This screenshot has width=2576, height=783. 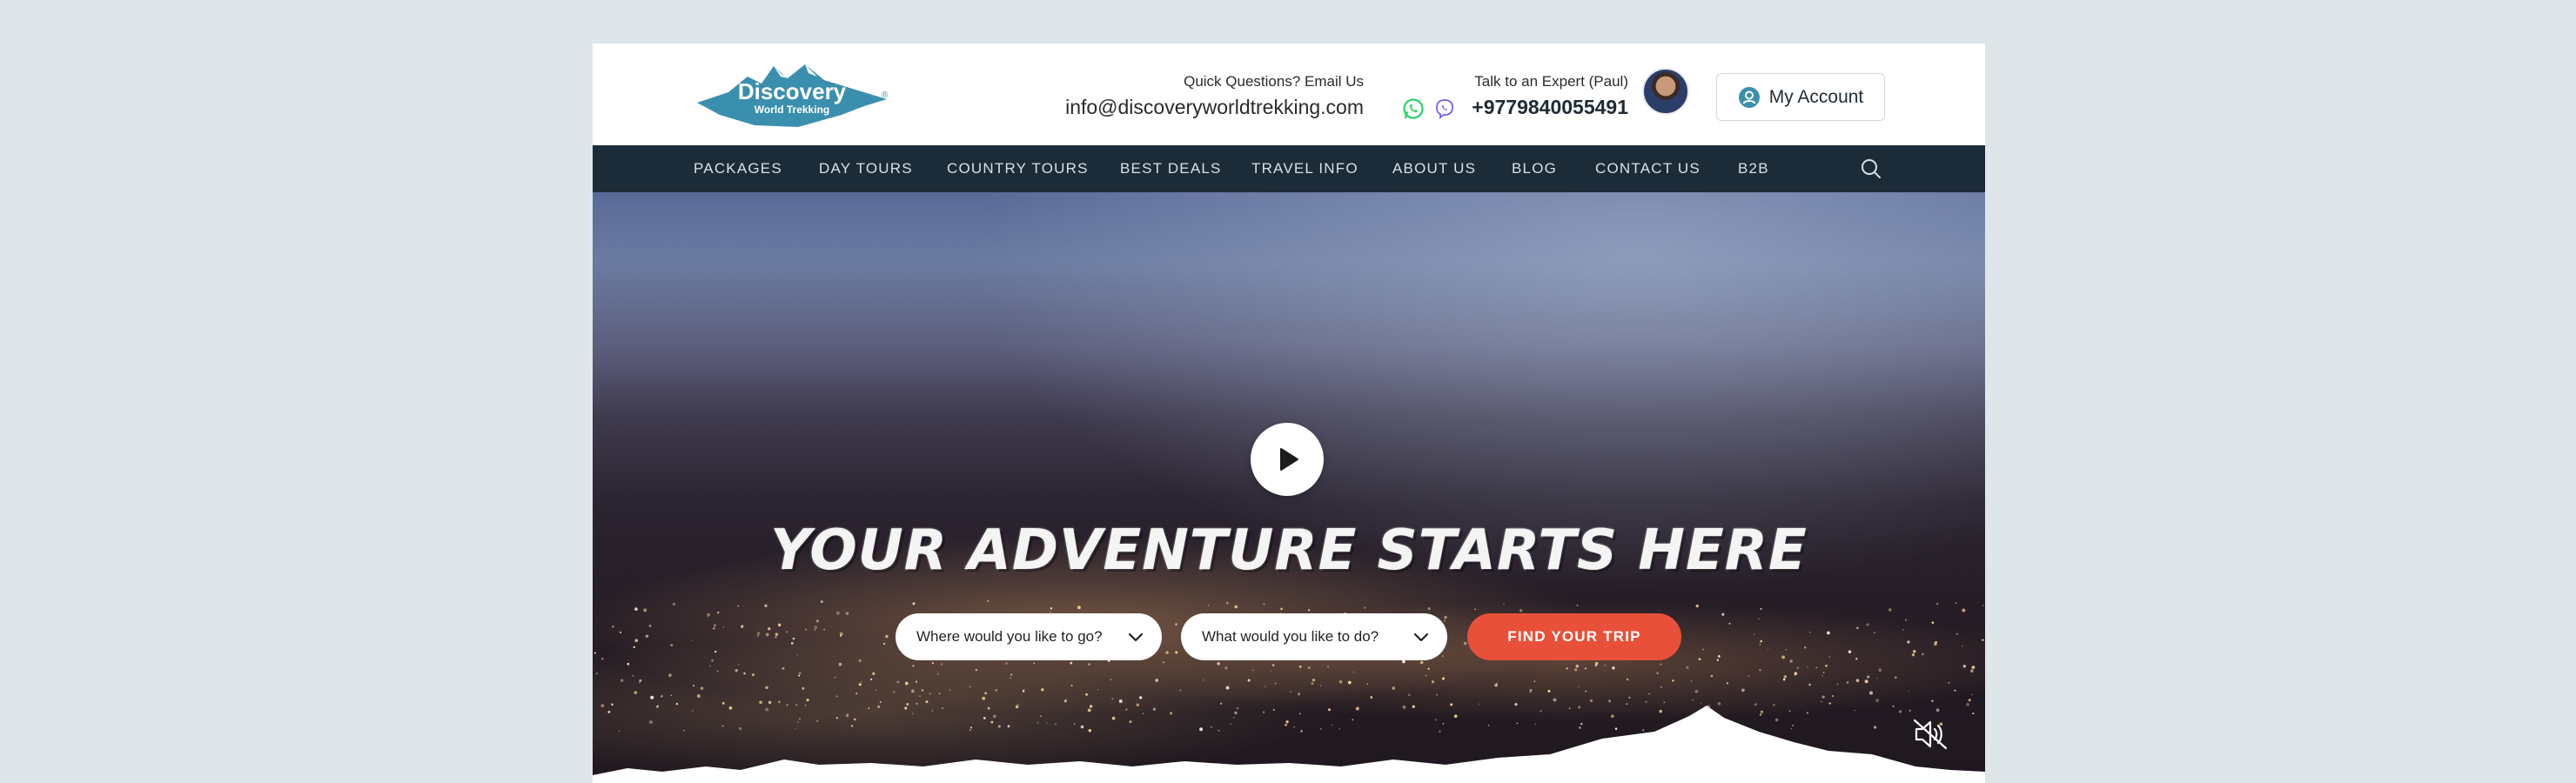 I want to click on activity-select: What would you like to do?, so click(x=1314, y=636).